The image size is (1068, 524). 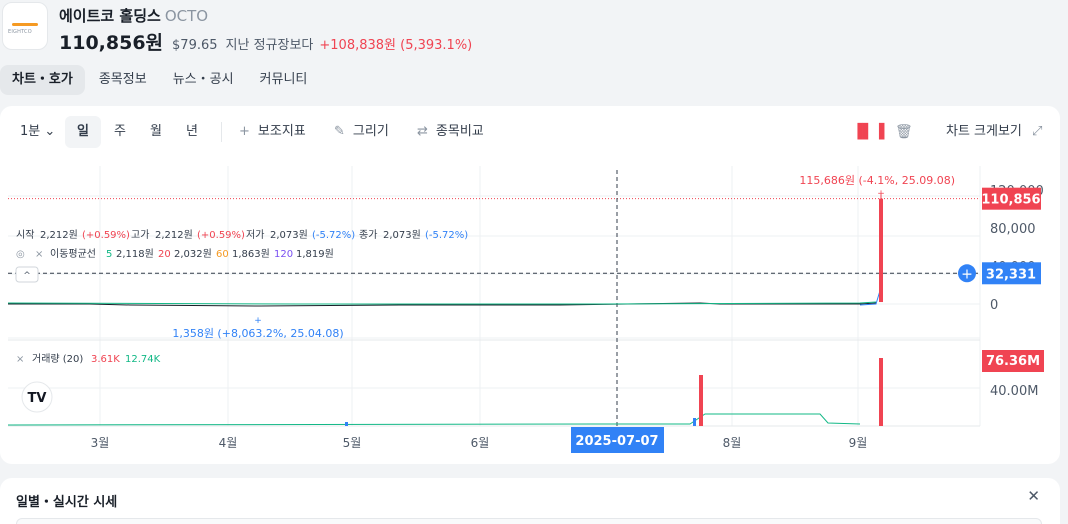 I want to click on legend-open-pct: (+0.59%), so click(x=106, y=235).